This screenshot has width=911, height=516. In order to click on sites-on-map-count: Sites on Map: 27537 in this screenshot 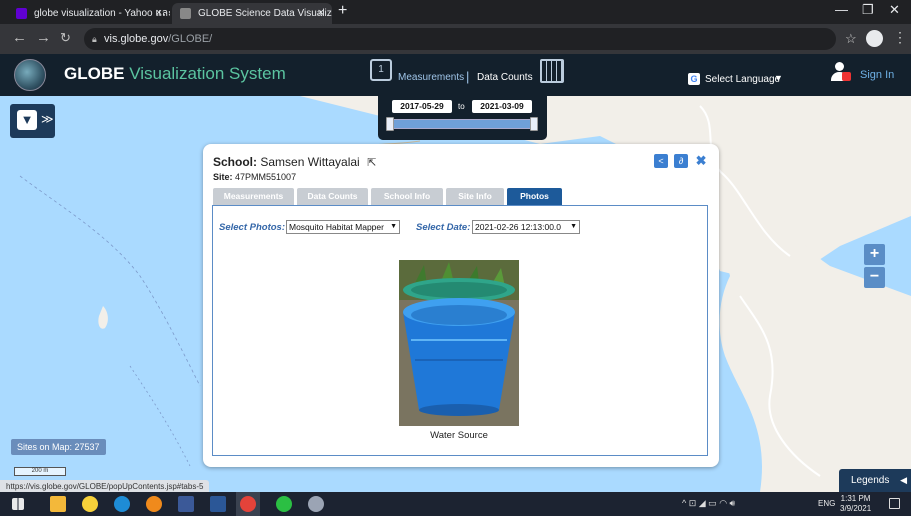, I will do `click(58, 447)`.